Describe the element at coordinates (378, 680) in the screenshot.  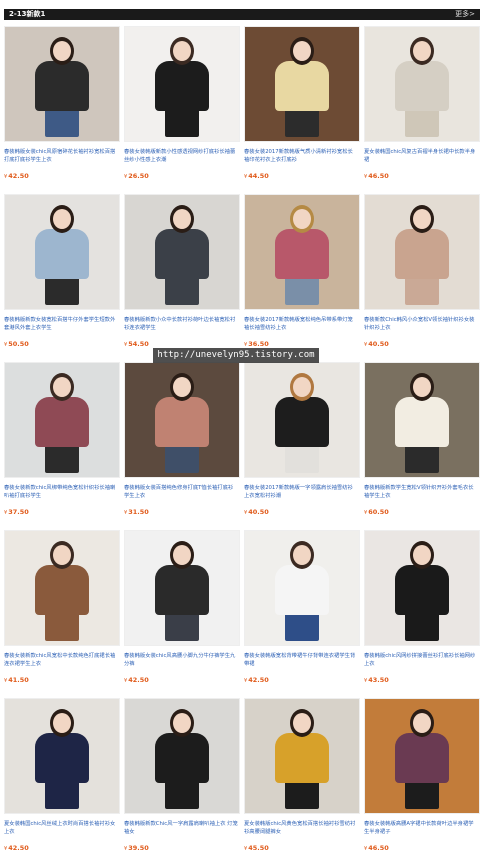
I see `product-price: 43.50` at that location.